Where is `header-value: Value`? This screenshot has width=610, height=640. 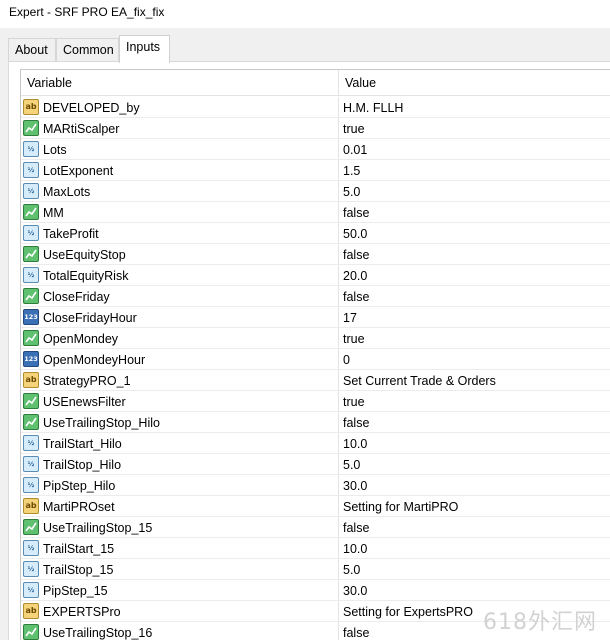 header-value: Value is located at coordinates (474, 83).